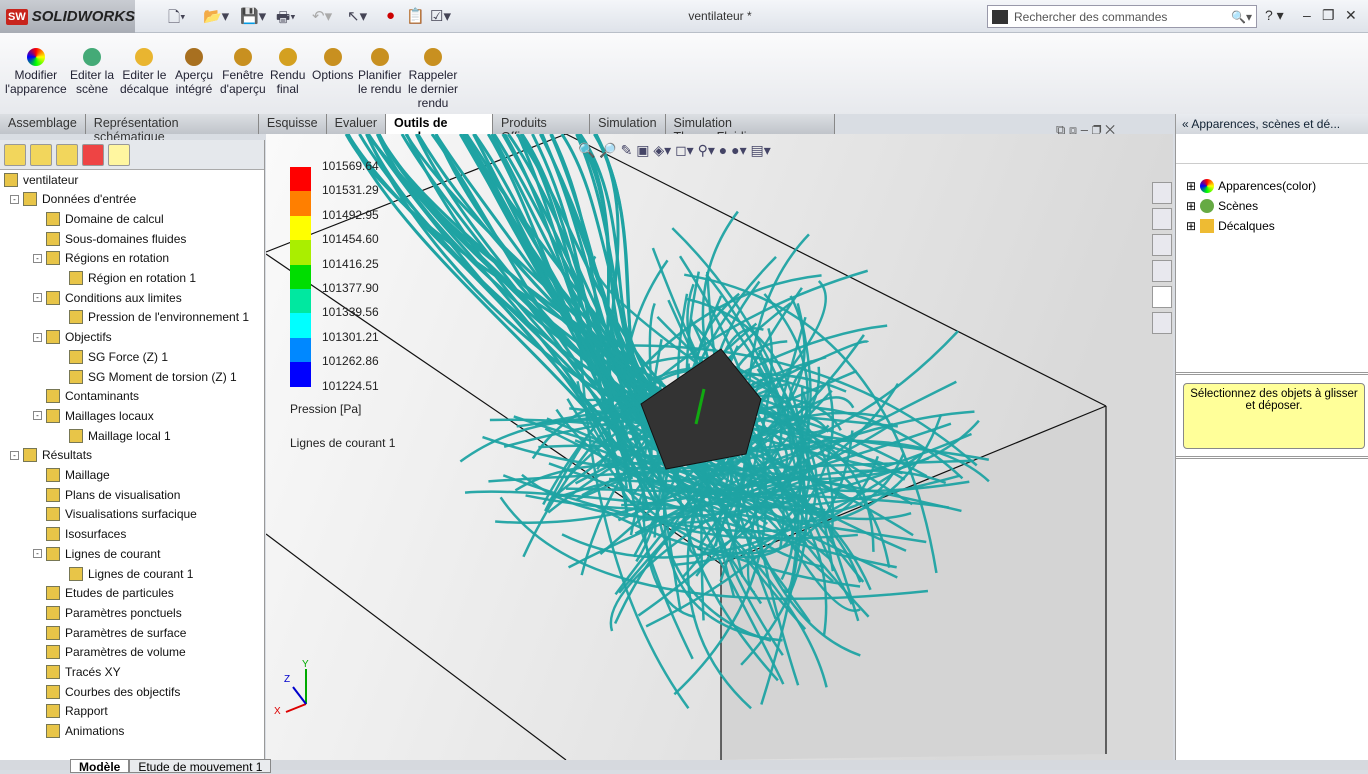 The height and width of the screenshot is (774, 1368). What do you see at coordinates (172, 129) in the screenshot?
I see `tab-1: Représentation schématique` at bounding box center [172, 129].